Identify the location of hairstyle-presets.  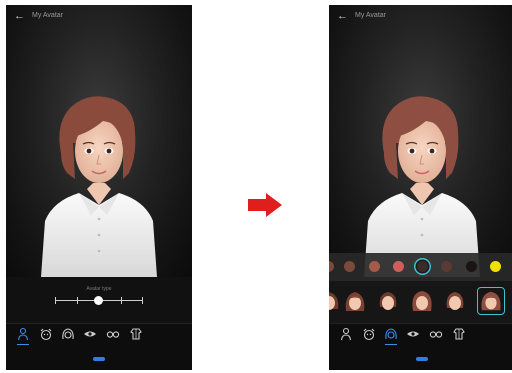
(420, 302).